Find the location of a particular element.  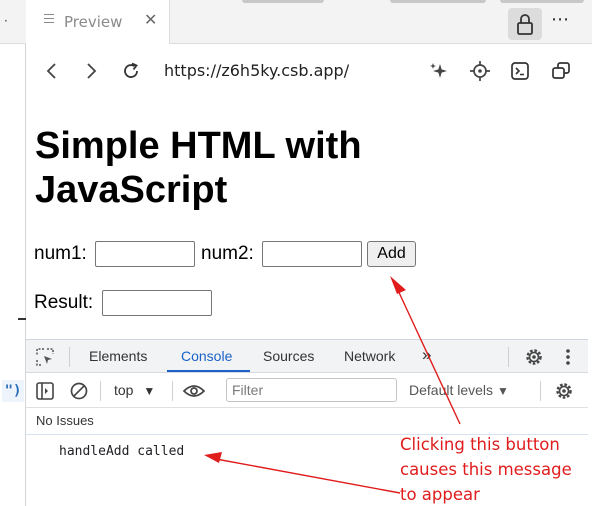

reload-icon is located at coordinates (131, 71).